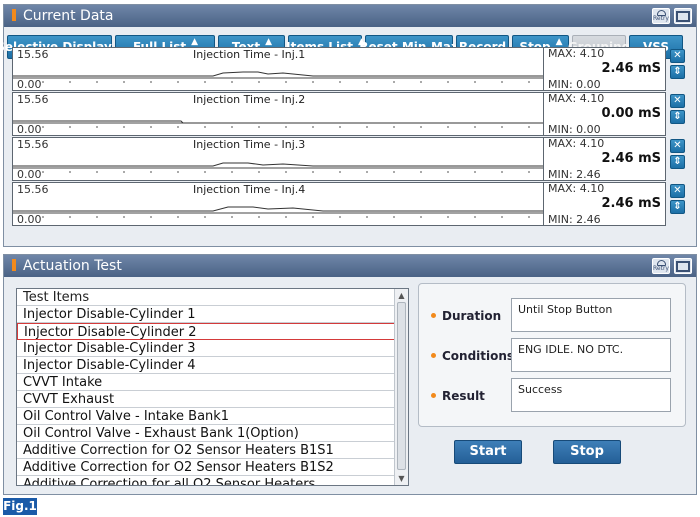  I want to click on result-row: Result Success, so click(556, 395).